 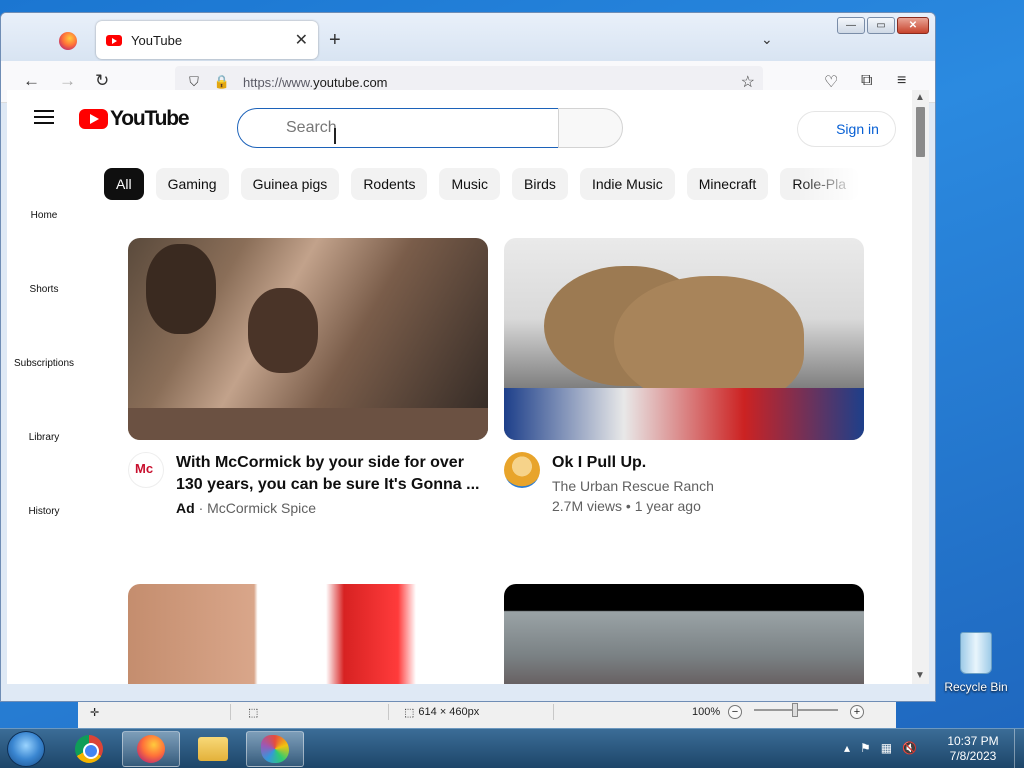 I want to click on list-all-tabs-icon: ⌄, so click(x=767, y=39).